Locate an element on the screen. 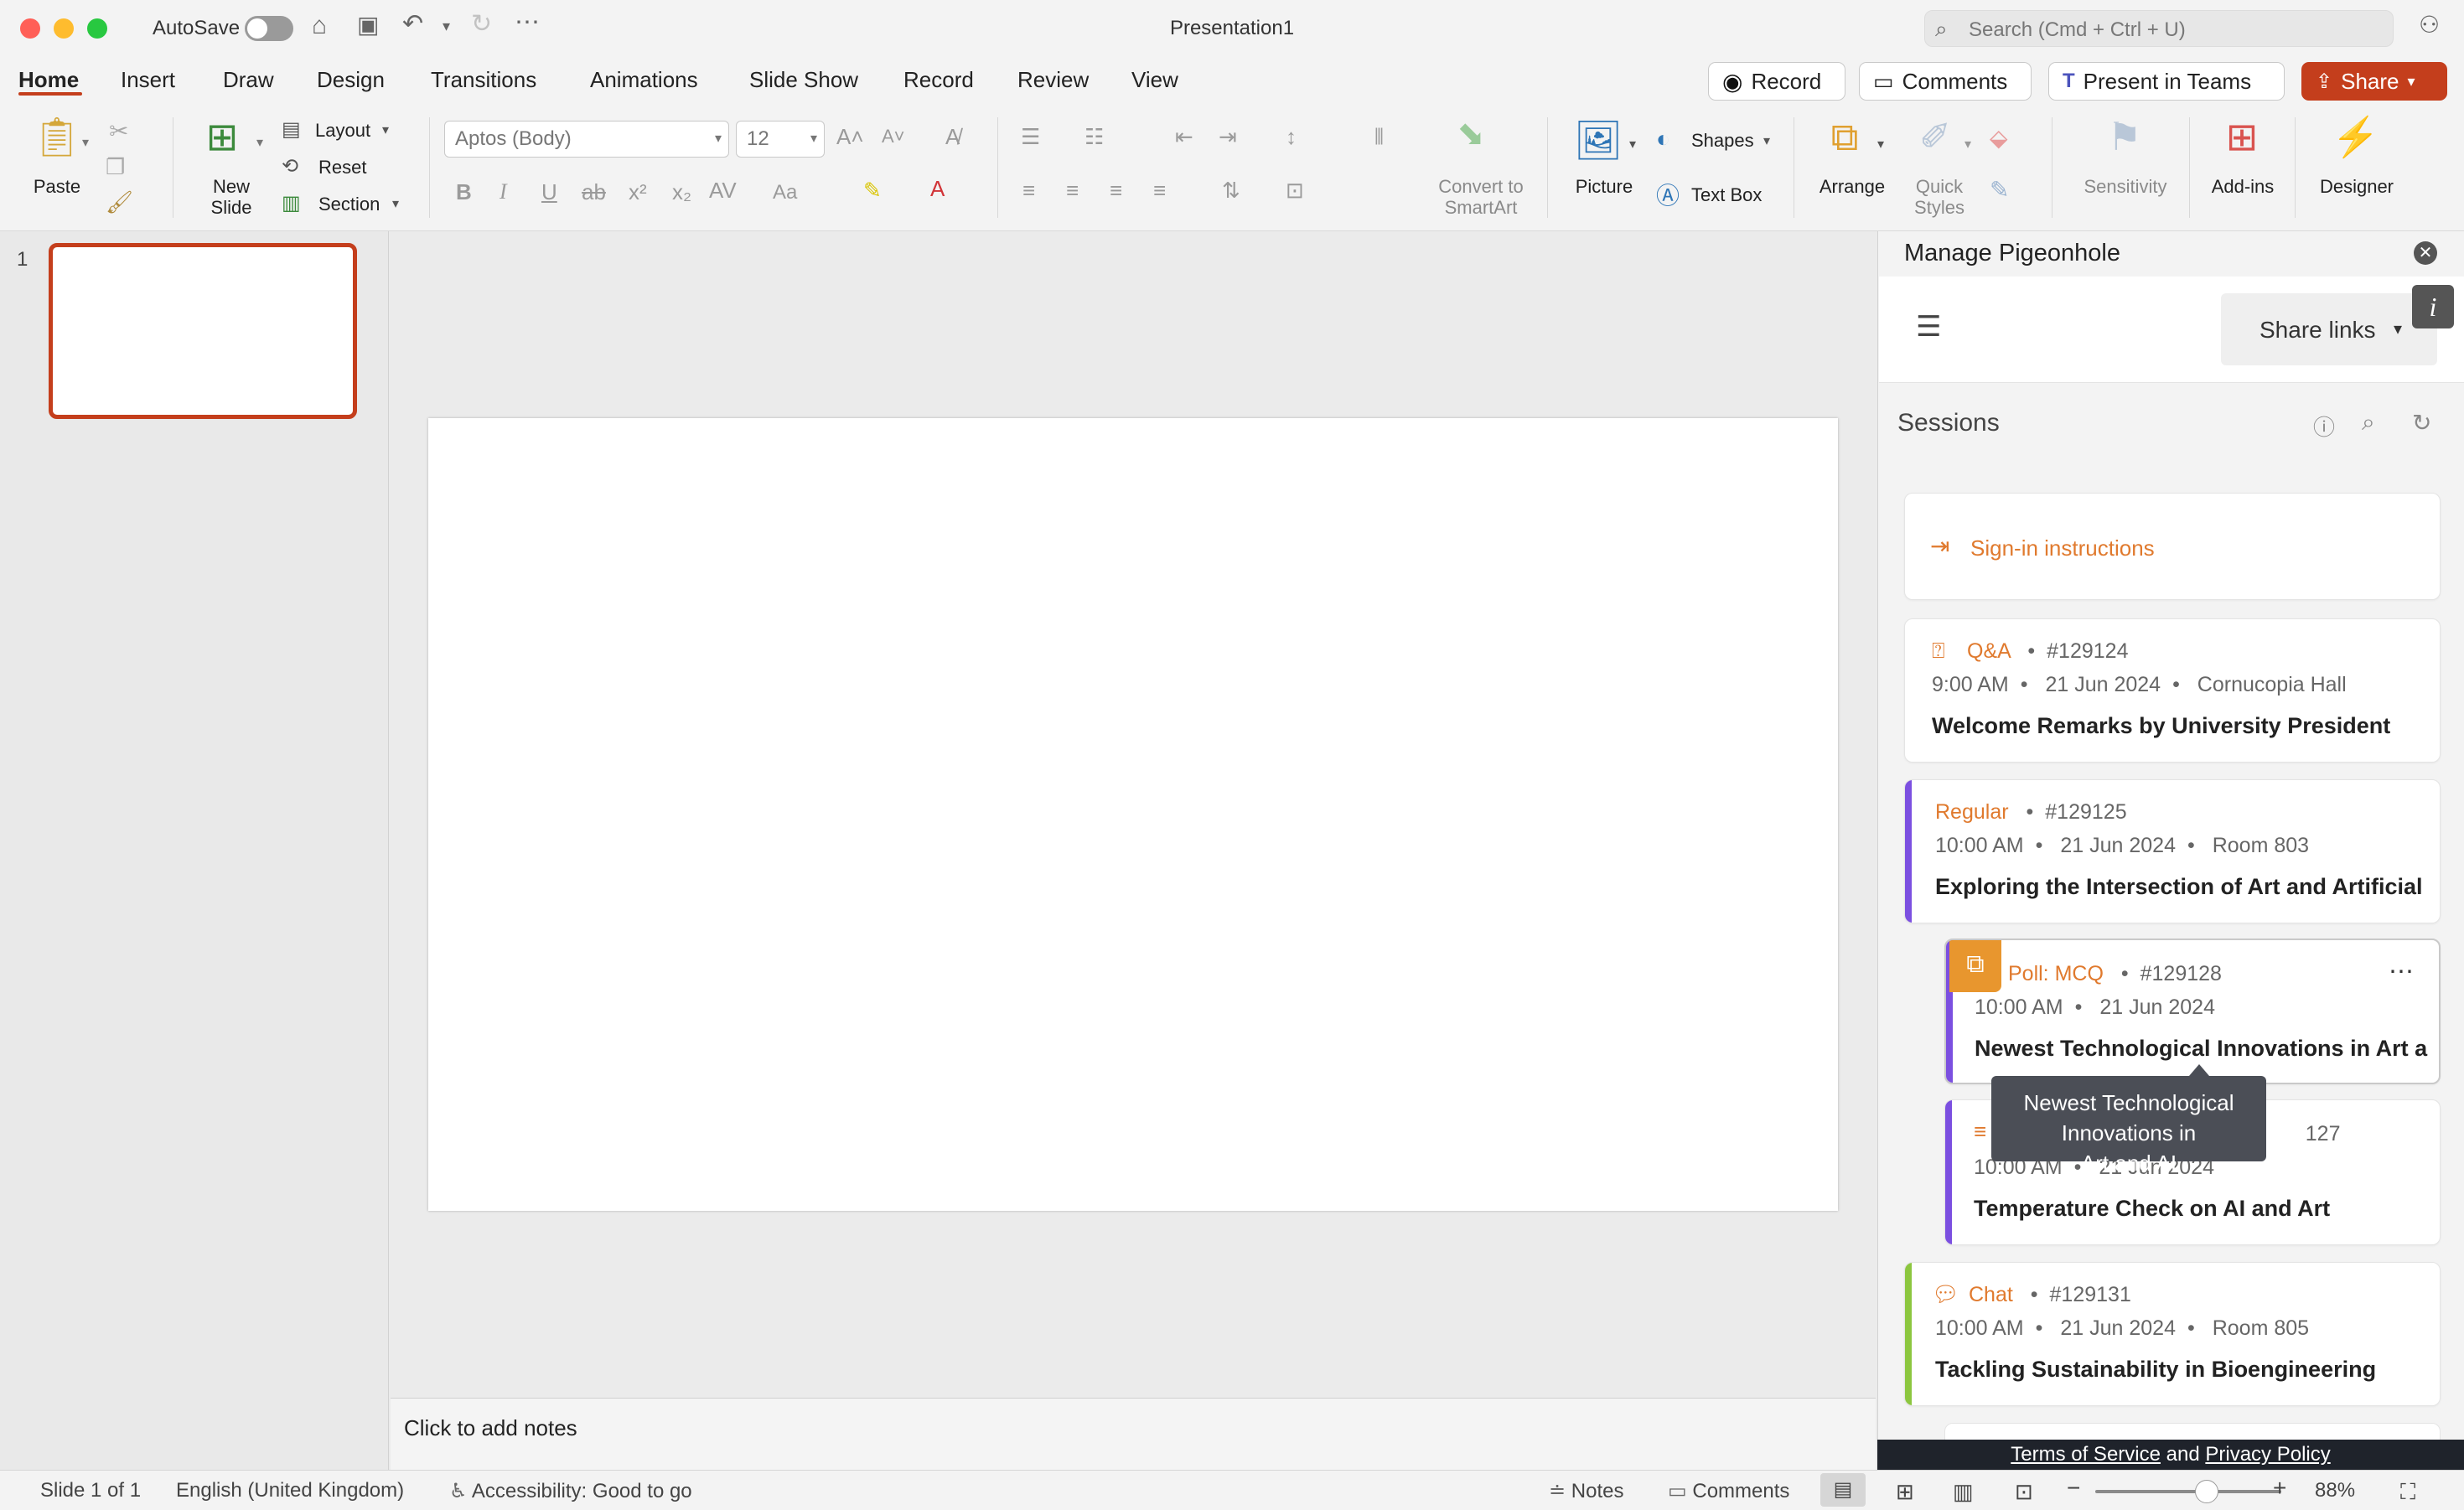 The width and height of the screenshot is (2464, 1510). section-icon: ▥ is located at coordinates (291, 203).